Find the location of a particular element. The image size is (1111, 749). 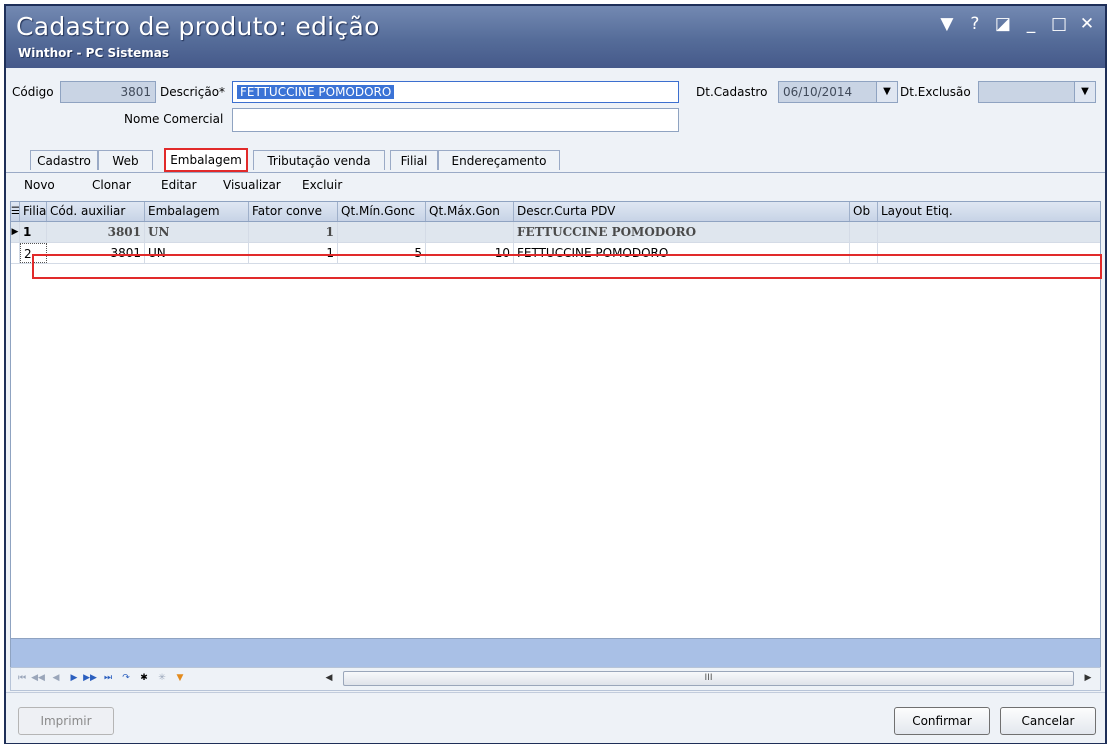

dt-cadastro-field: 06/10/2014 ▼ is located at coordinates (838, 92).